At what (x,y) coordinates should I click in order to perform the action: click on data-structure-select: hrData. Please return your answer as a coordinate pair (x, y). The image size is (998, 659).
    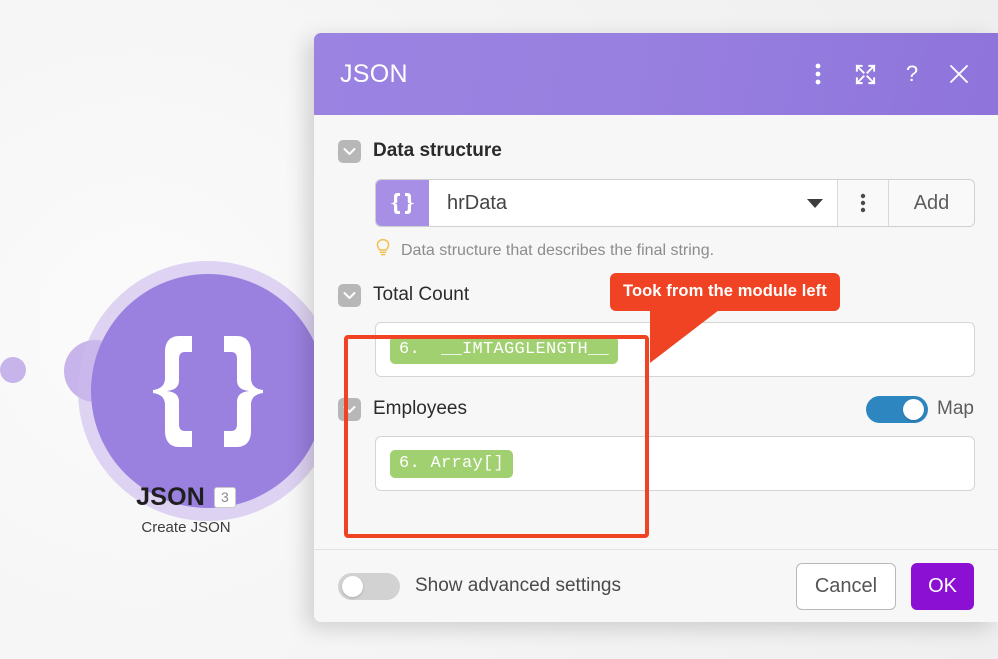
    Looking at the image, I should click on (633, 203).